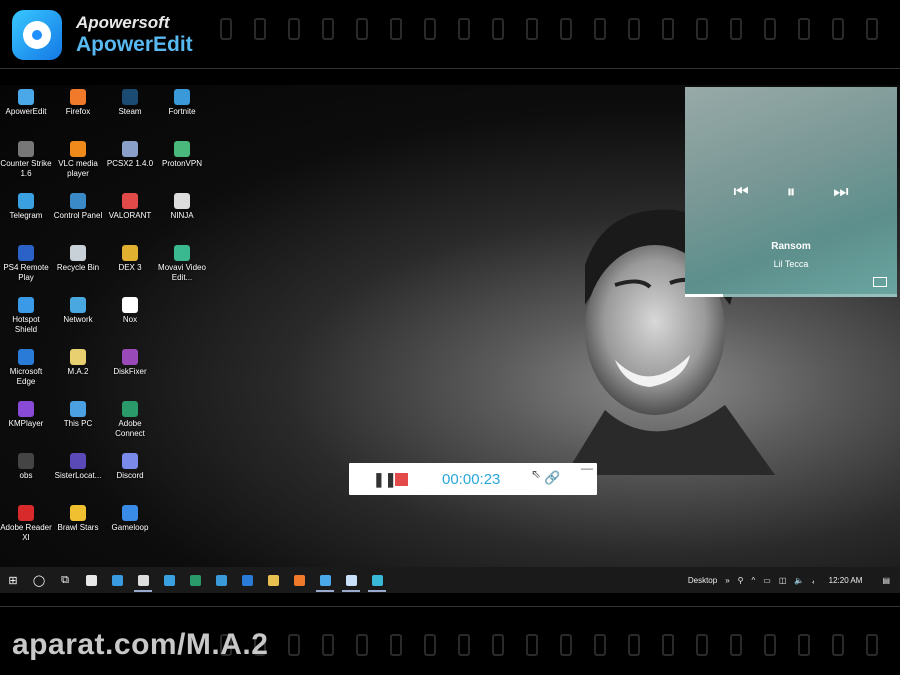 This screenshot has width=900, height=675. I want to click on desktop-icon-m-a-2: M.A.2, so click(78, 363).